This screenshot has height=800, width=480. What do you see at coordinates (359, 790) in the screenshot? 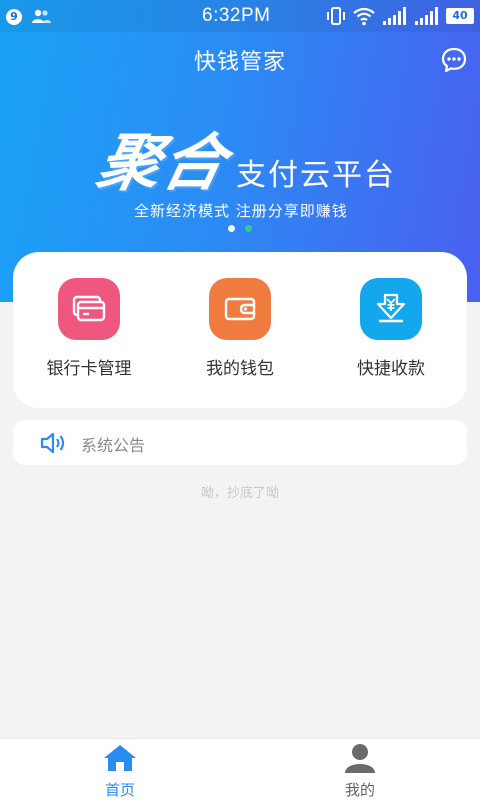
I see `nav-mine-label: 我的` at bounding box center [359, 790].